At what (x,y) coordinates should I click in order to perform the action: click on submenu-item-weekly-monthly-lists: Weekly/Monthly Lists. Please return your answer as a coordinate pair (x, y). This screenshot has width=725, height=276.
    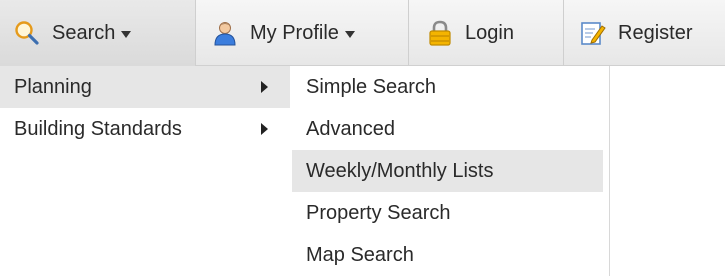
    Looking at the image, I should click on (447, 171).